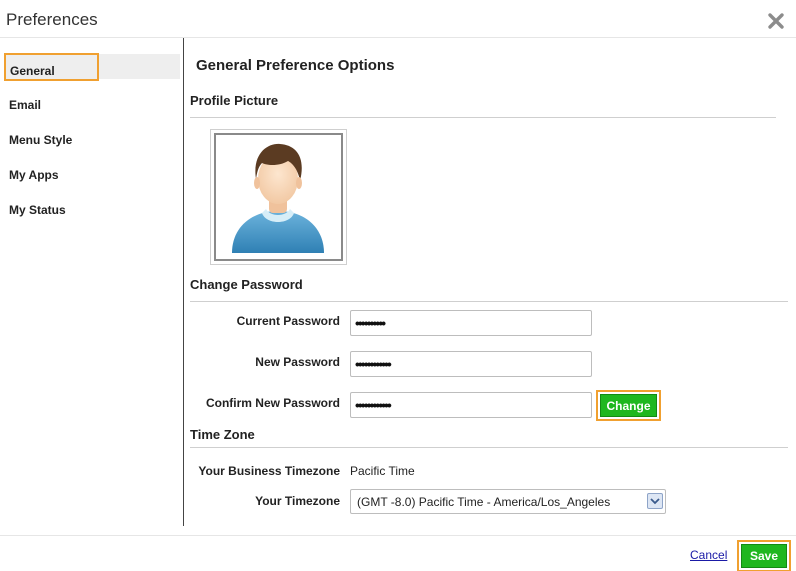  I want to click on sidebar-item-label: Email, so click(25, 105).